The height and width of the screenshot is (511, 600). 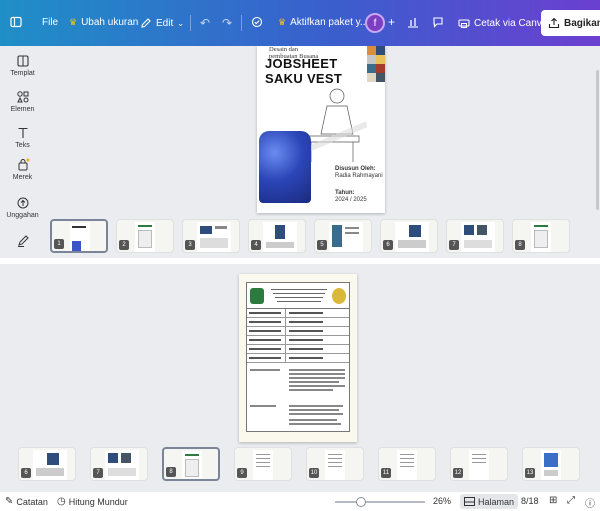 I want to click on file-menu: File, so click(x=50, y=22).